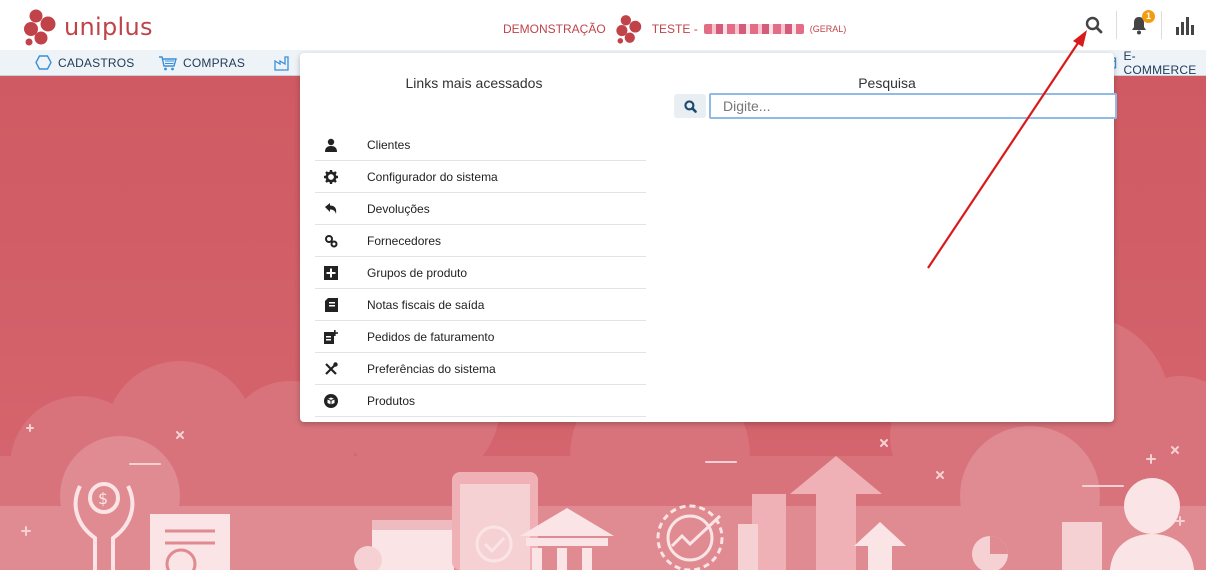 This screenshot has width=1206, height=570. Describe the element at coordinates (108, 27) in the screenshot. I see `logo-text: uniplus` at that location.